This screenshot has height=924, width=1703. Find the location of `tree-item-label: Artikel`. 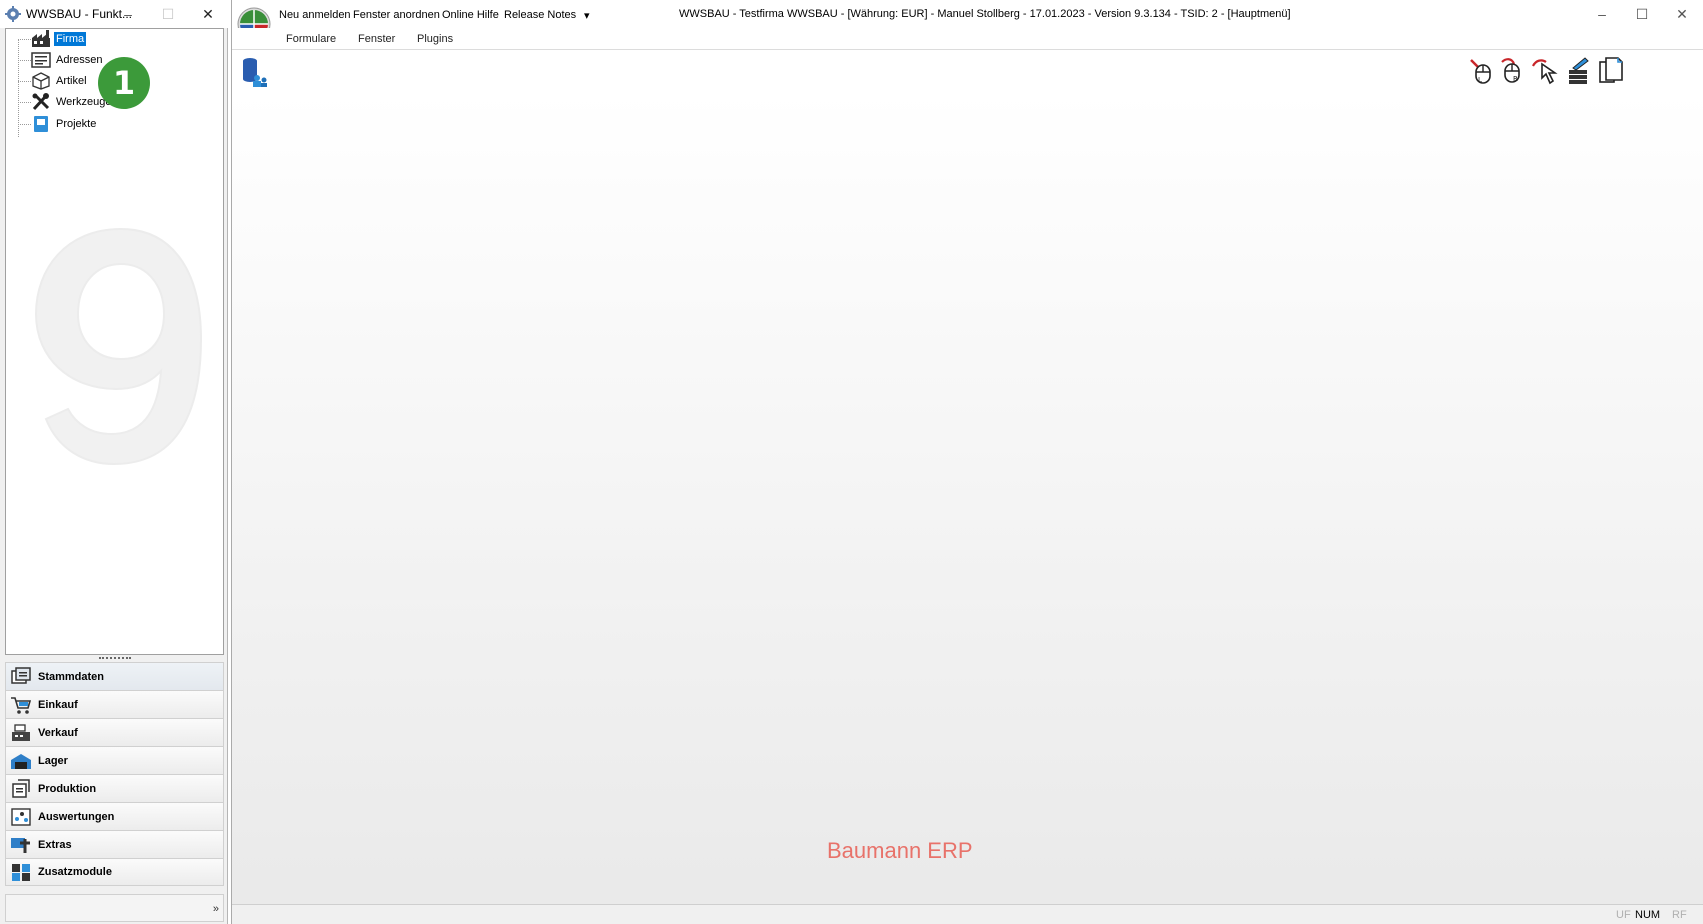

tree-item-label: Artikel is located at coordinates (71, 81).